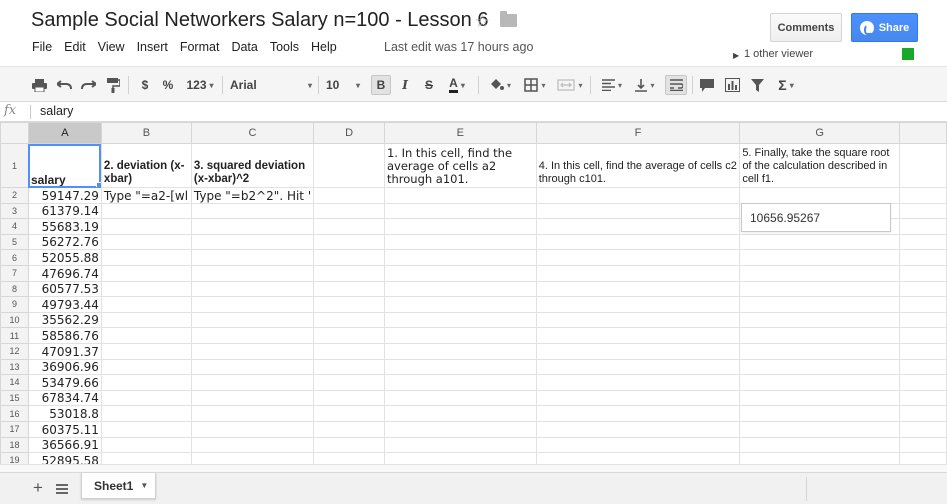 The width and height of the screenshot is (947, 504). Describe the element at coordinates (64, 165) in the screenshot. I see `cell-a1: salary` at that location.